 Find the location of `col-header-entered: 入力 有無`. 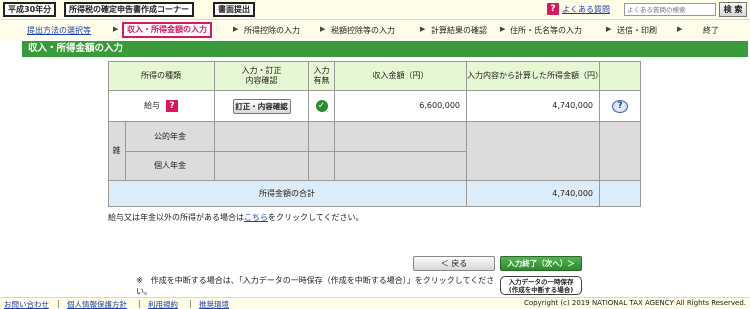

col-header-entered: 入力 有無 is located at coordinates (322, 76).